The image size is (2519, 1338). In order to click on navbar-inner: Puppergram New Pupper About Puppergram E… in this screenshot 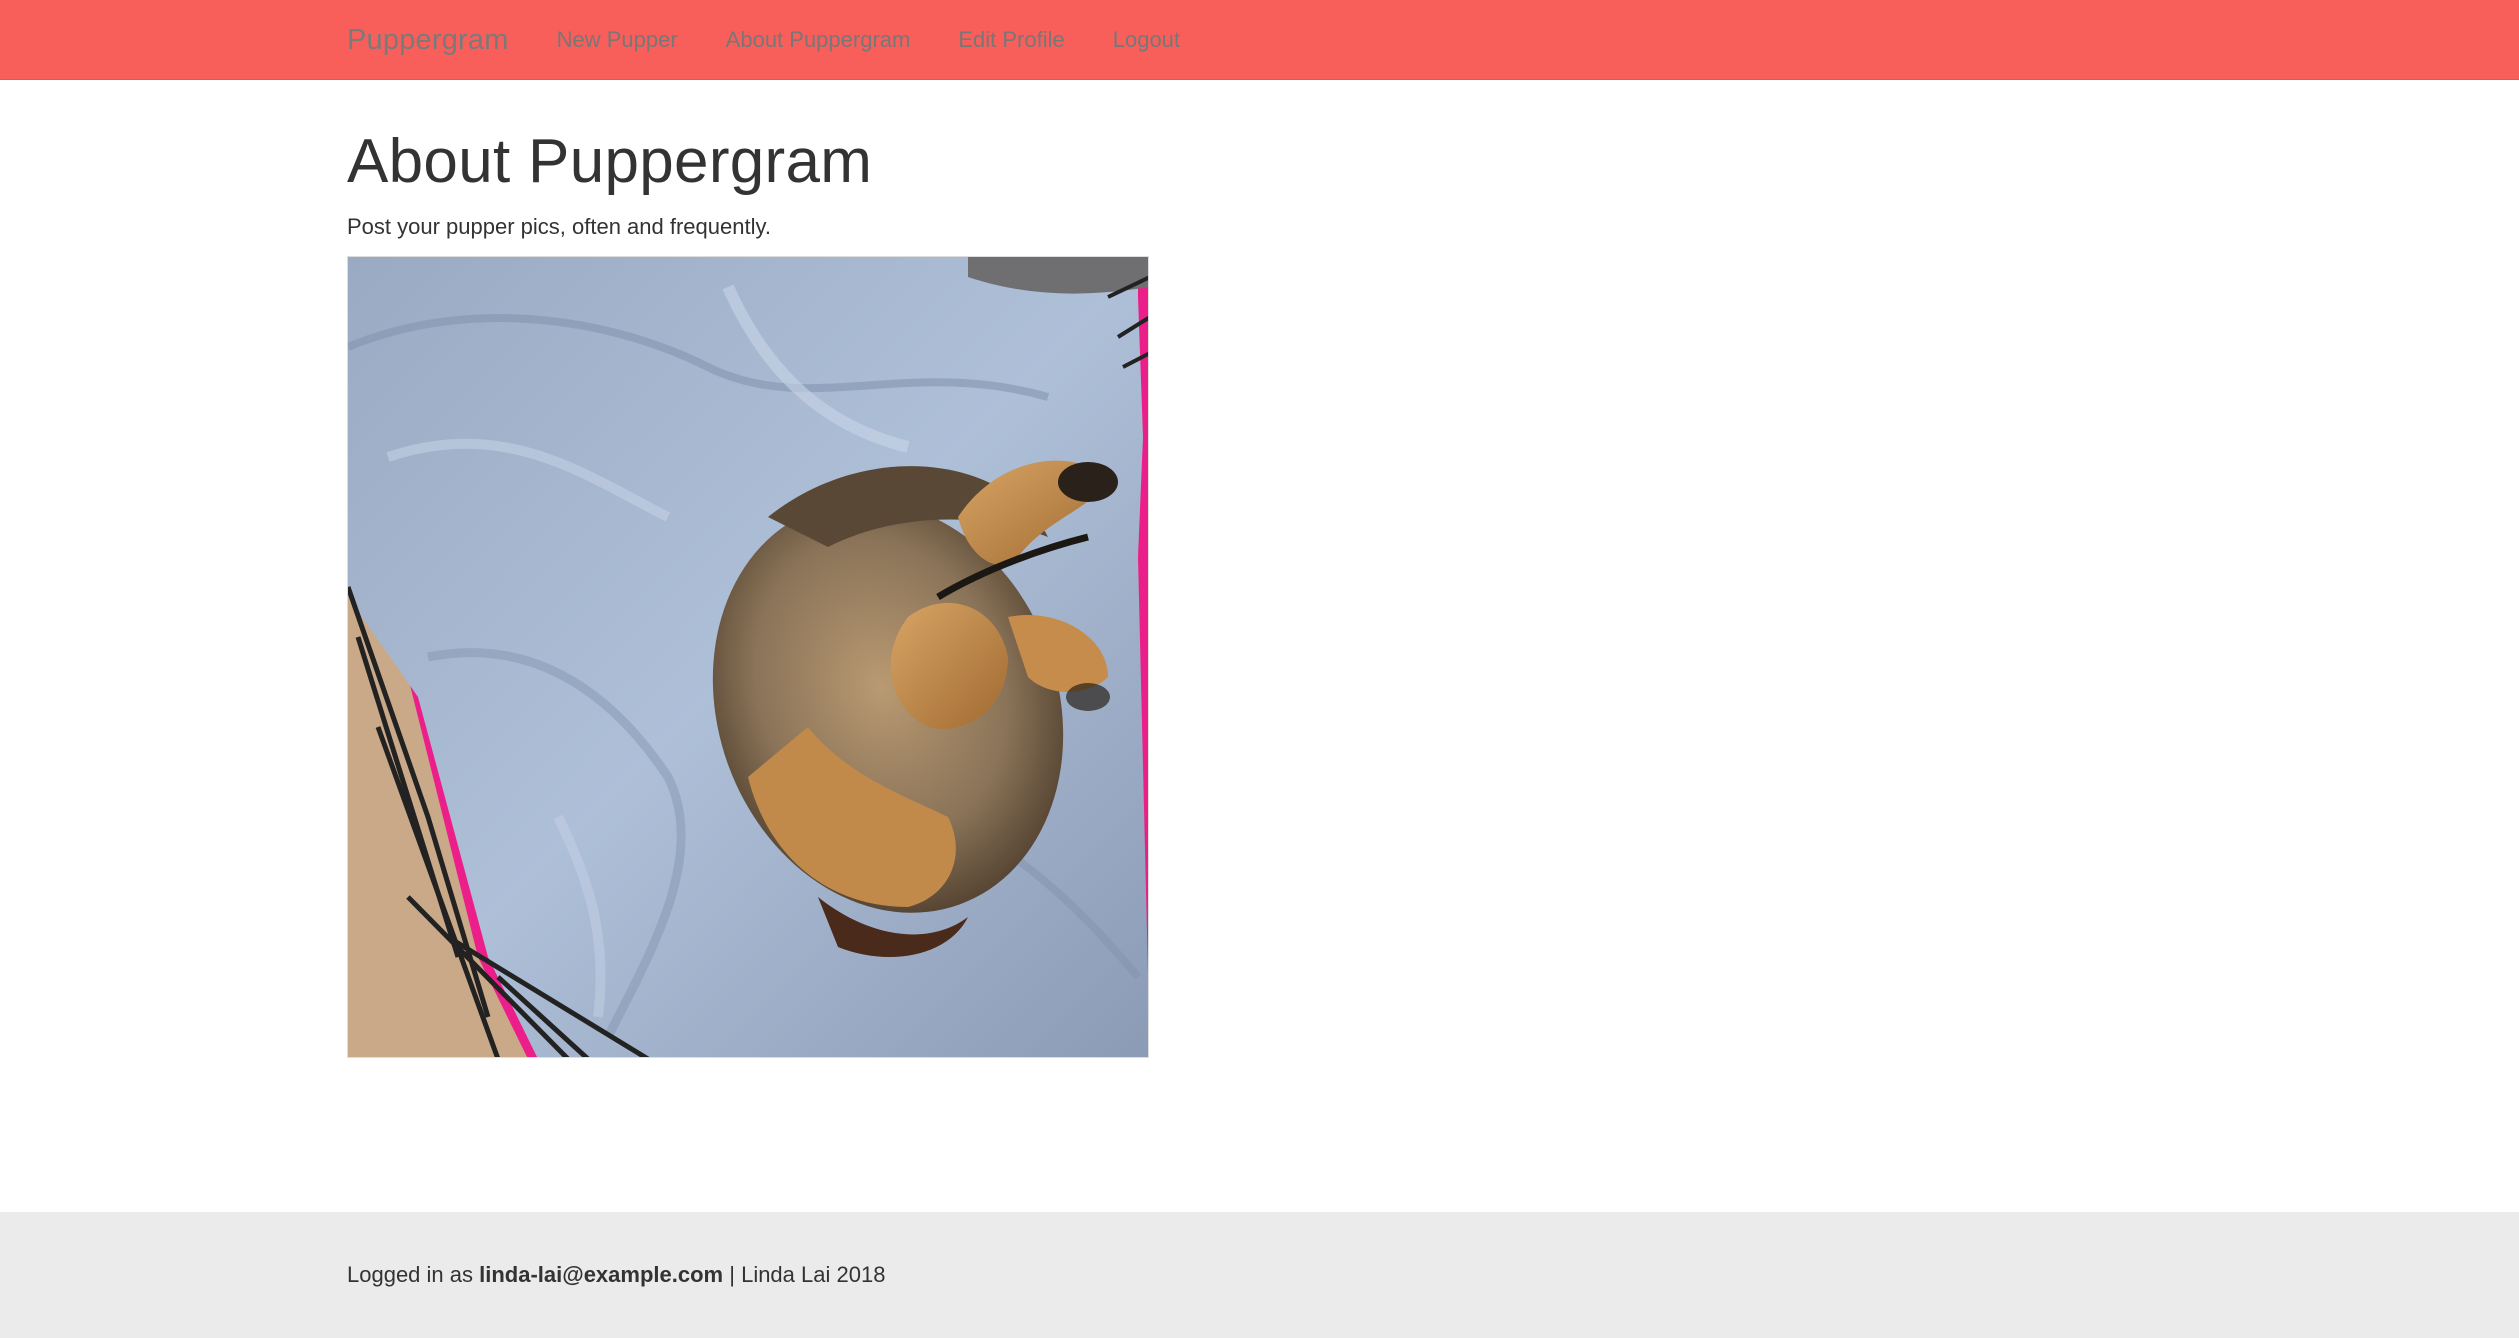, I will do `click(787, 40)`.